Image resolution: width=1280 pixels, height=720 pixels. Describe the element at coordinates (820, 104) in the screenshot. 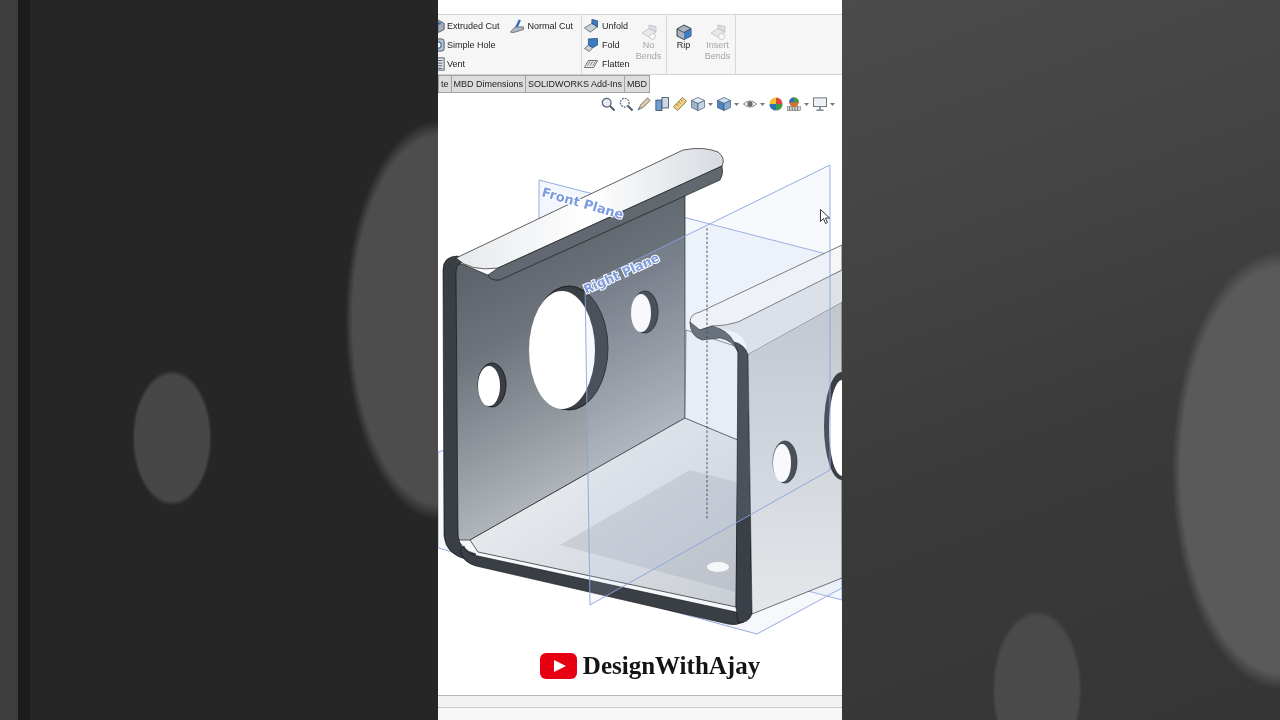

I see `monitor-icon` at that location.